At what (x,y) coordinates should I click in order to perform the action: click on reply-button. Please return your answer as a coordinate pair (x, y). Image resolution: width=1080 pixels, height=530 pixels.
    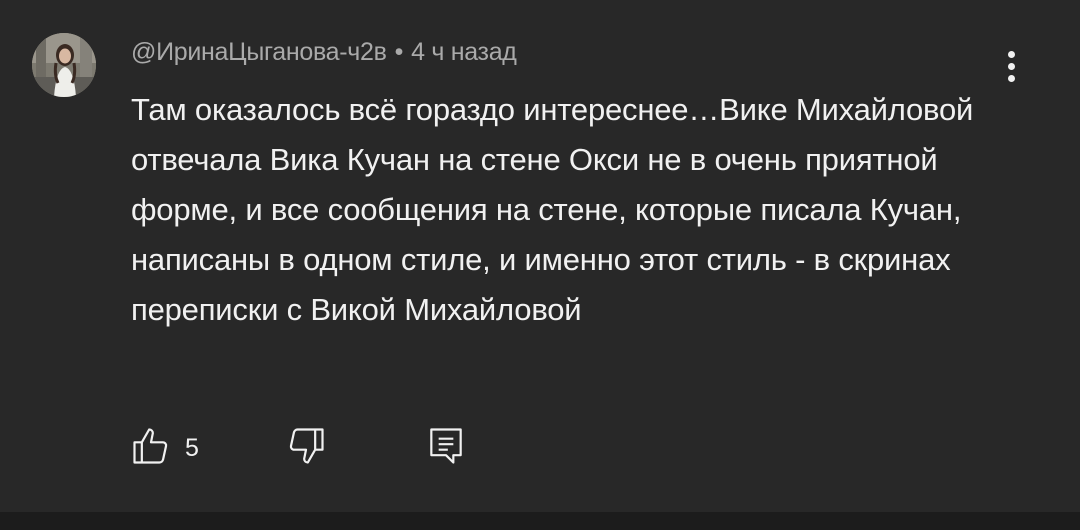
    Looking at the image, I should click on (446, 446).